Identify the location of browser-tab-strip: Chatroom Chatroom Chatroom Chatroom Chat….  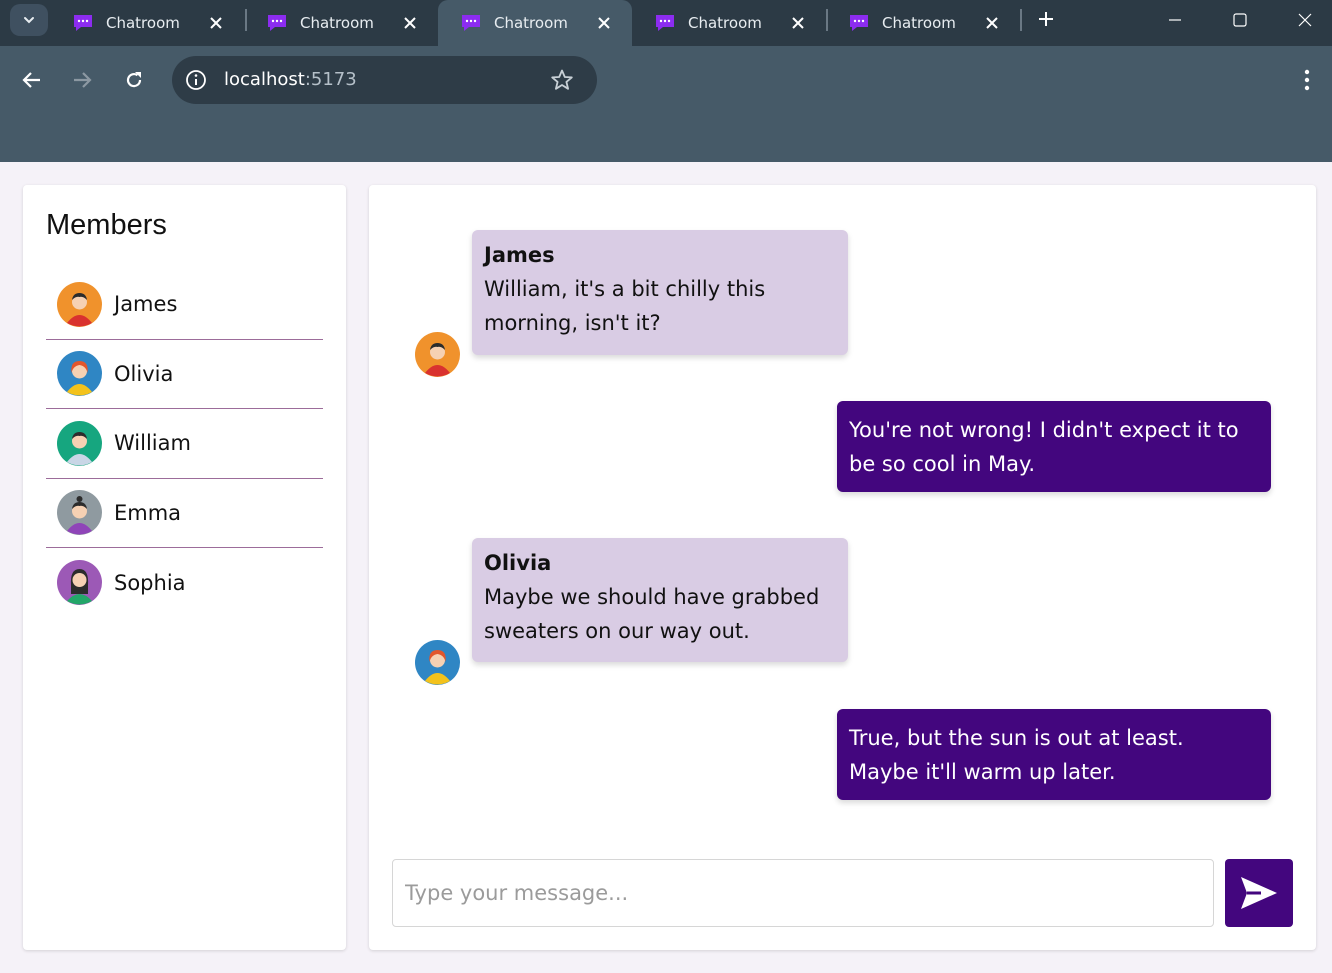
(666, 23).